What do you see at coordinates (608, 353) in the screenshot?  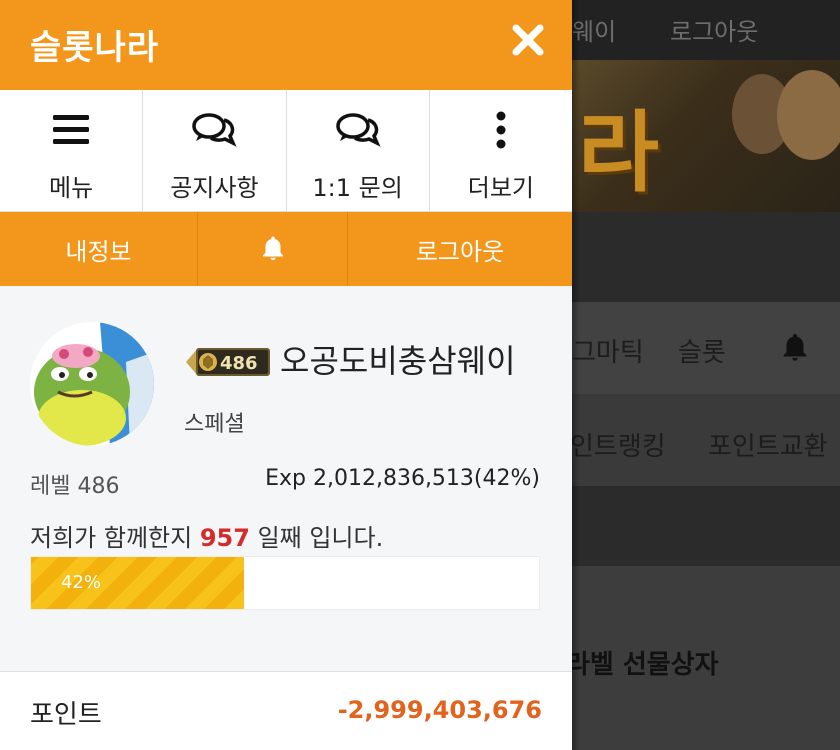 I see `background-menu-item: 그마틱` at bounding box center [608, 353].